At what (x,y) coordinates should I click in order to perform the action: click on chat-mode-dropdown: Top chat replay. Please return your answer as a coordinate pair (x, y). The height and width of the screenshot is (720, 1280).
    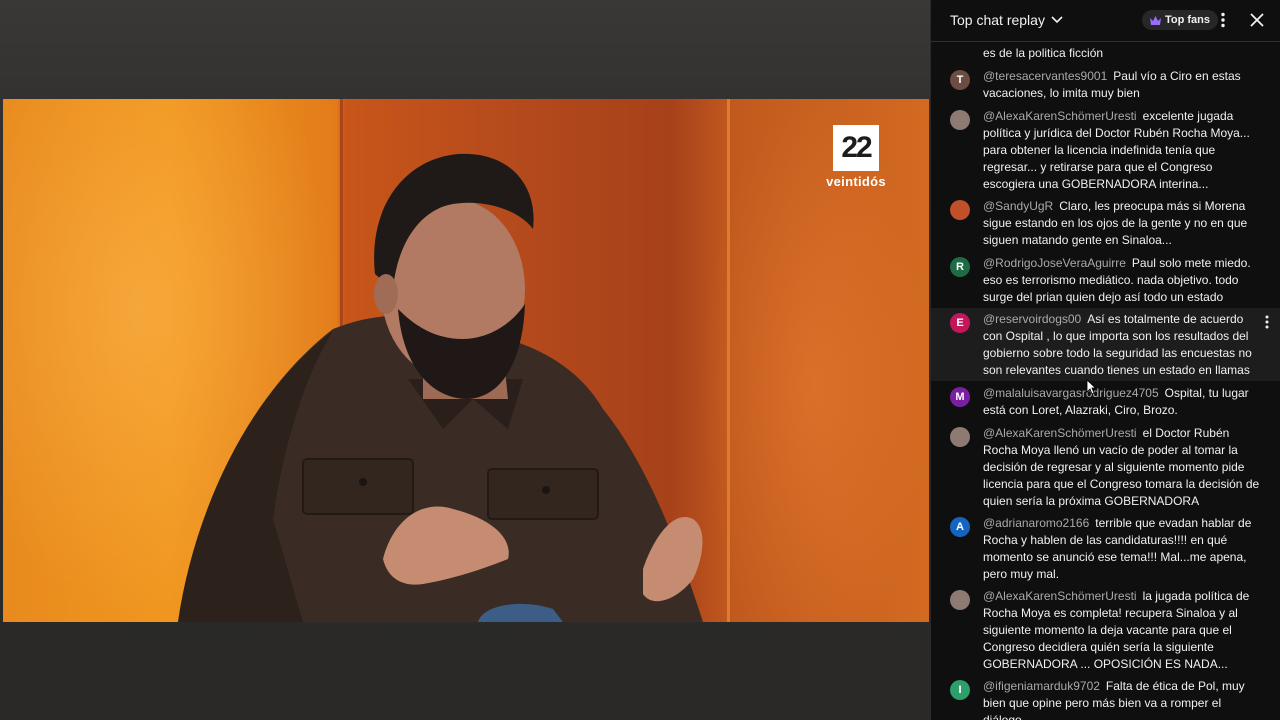
    Looking at the image, I should click on (1006, 20).